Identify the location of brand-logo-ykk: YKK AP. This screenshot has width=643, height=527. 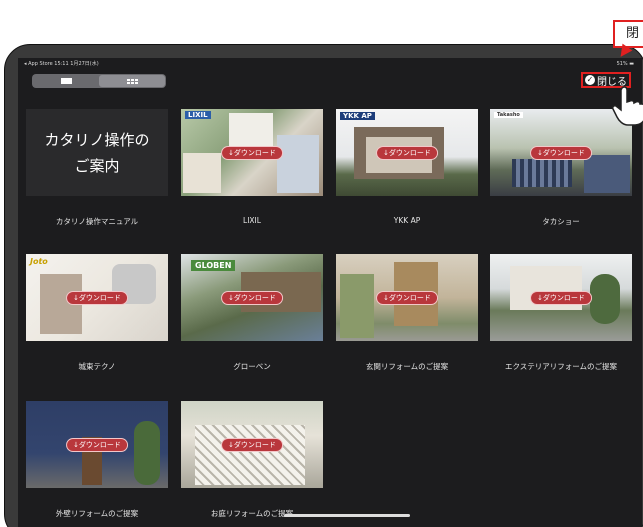
(357, 116).